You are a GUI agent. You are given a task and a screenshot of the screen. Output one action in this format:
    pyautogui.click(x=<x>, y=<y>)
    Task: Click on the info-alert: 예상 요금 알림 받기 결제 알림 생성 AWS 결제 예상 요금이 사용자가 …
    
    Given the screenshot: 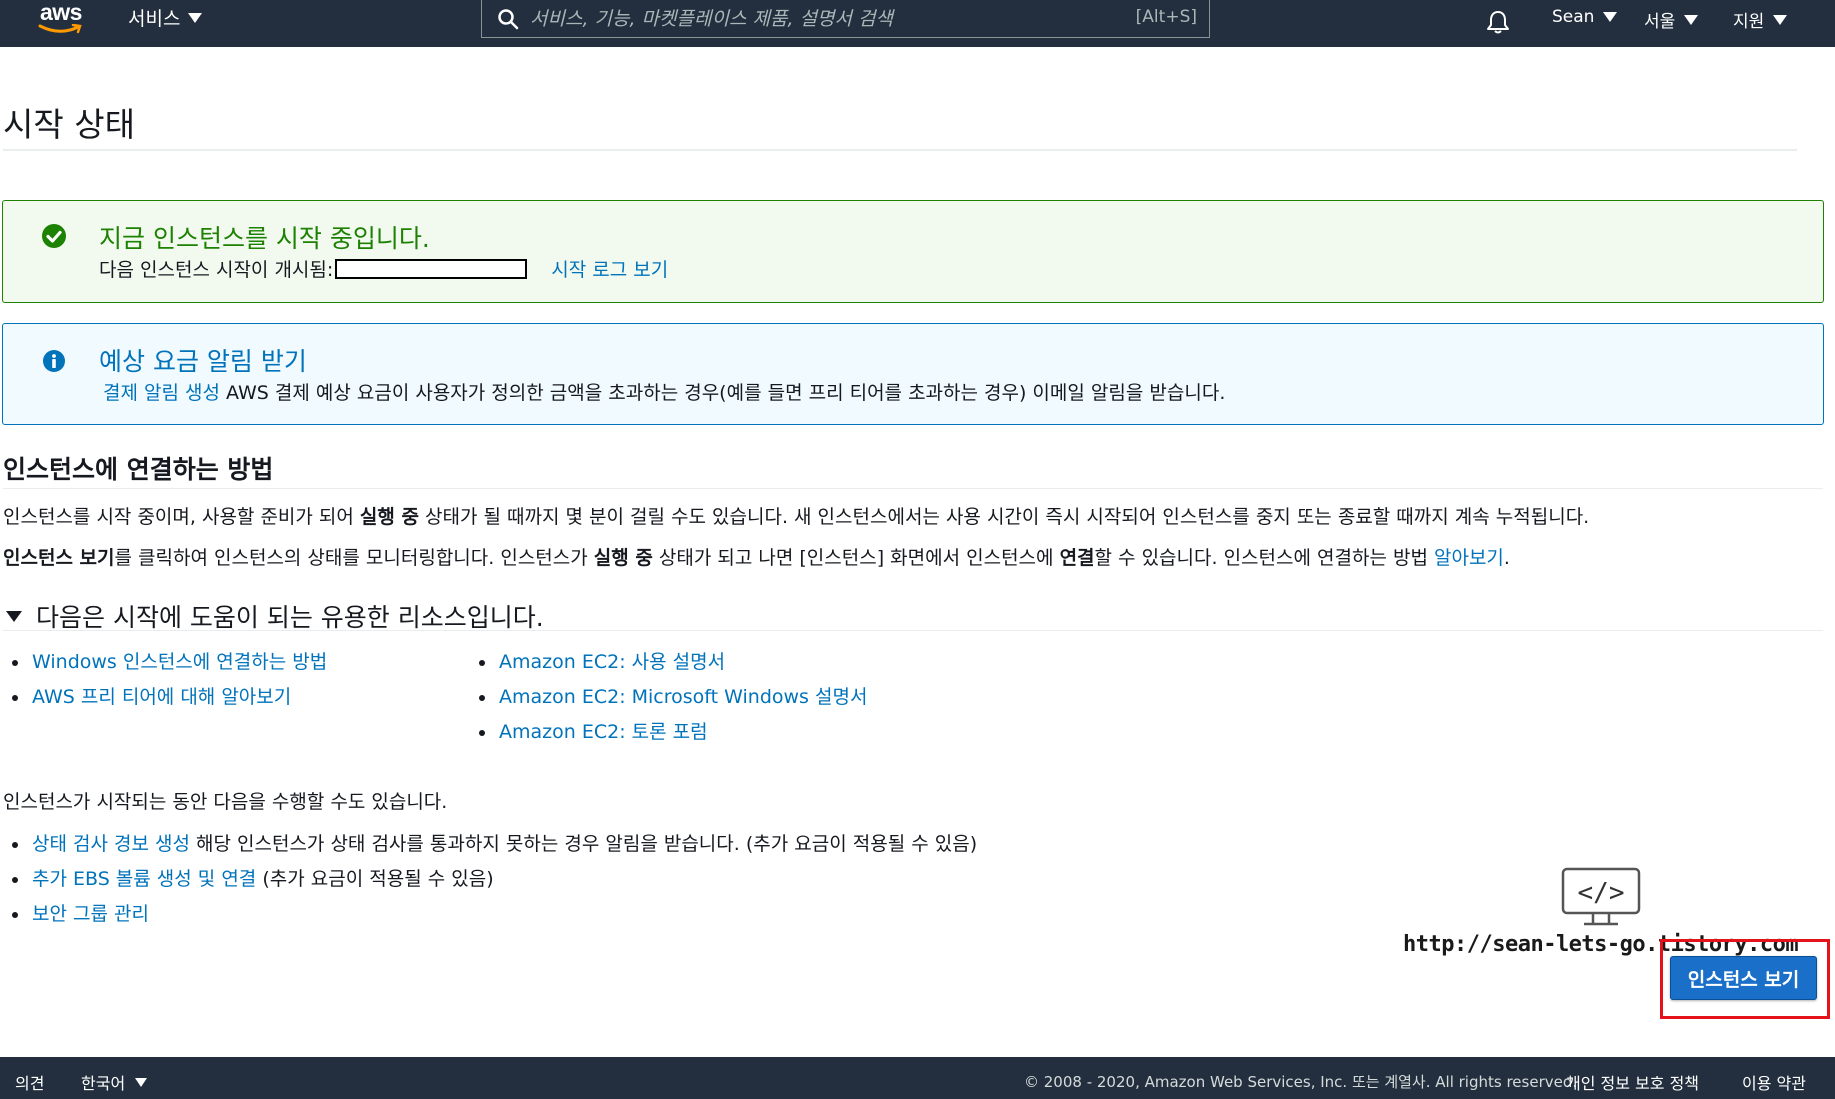 What is the action you would take?
    pyautogui.click(x=913, y=374)
    